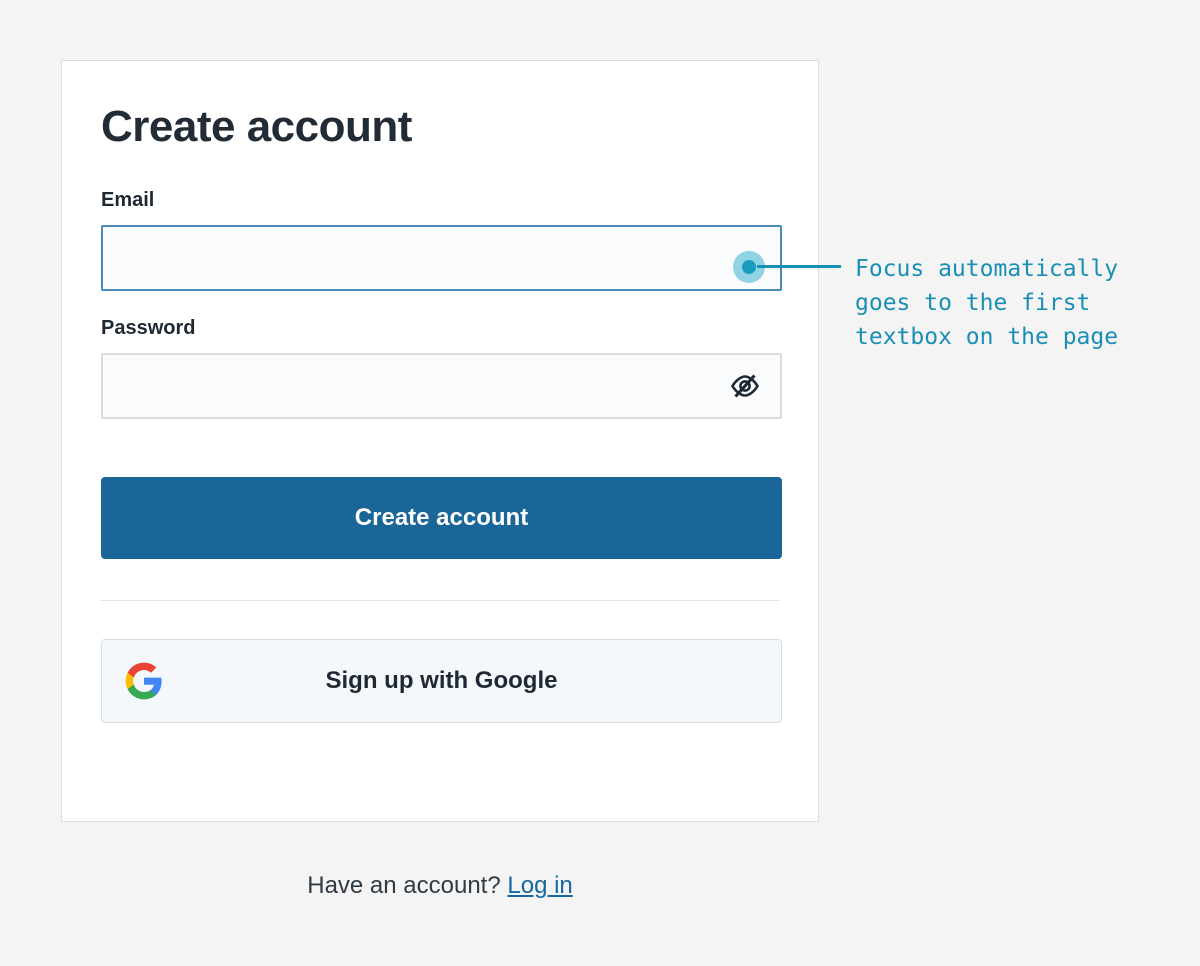  What do you see at coordinates (128, 200) in the screenshot?
I see `email-label: Email` at bounding box center [128, 200].